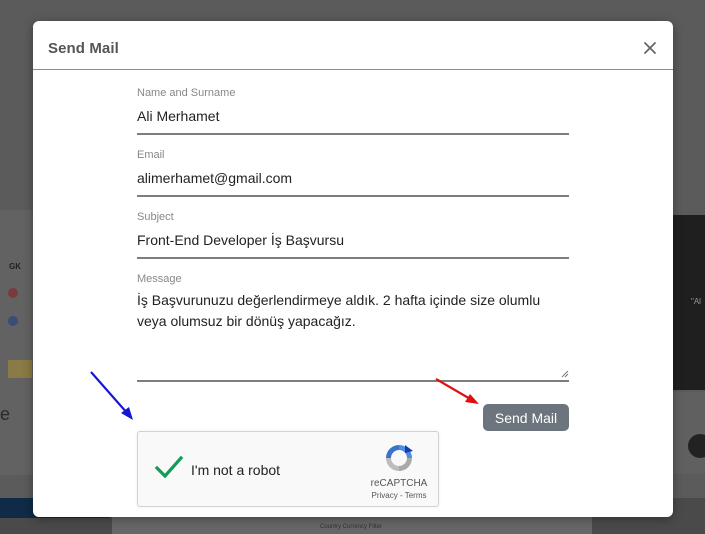 The width and height of the screenshot is (705, 534). Describe the element at coordinates (159, 279) in the screenshot. I see `message-label: Message` at that location.